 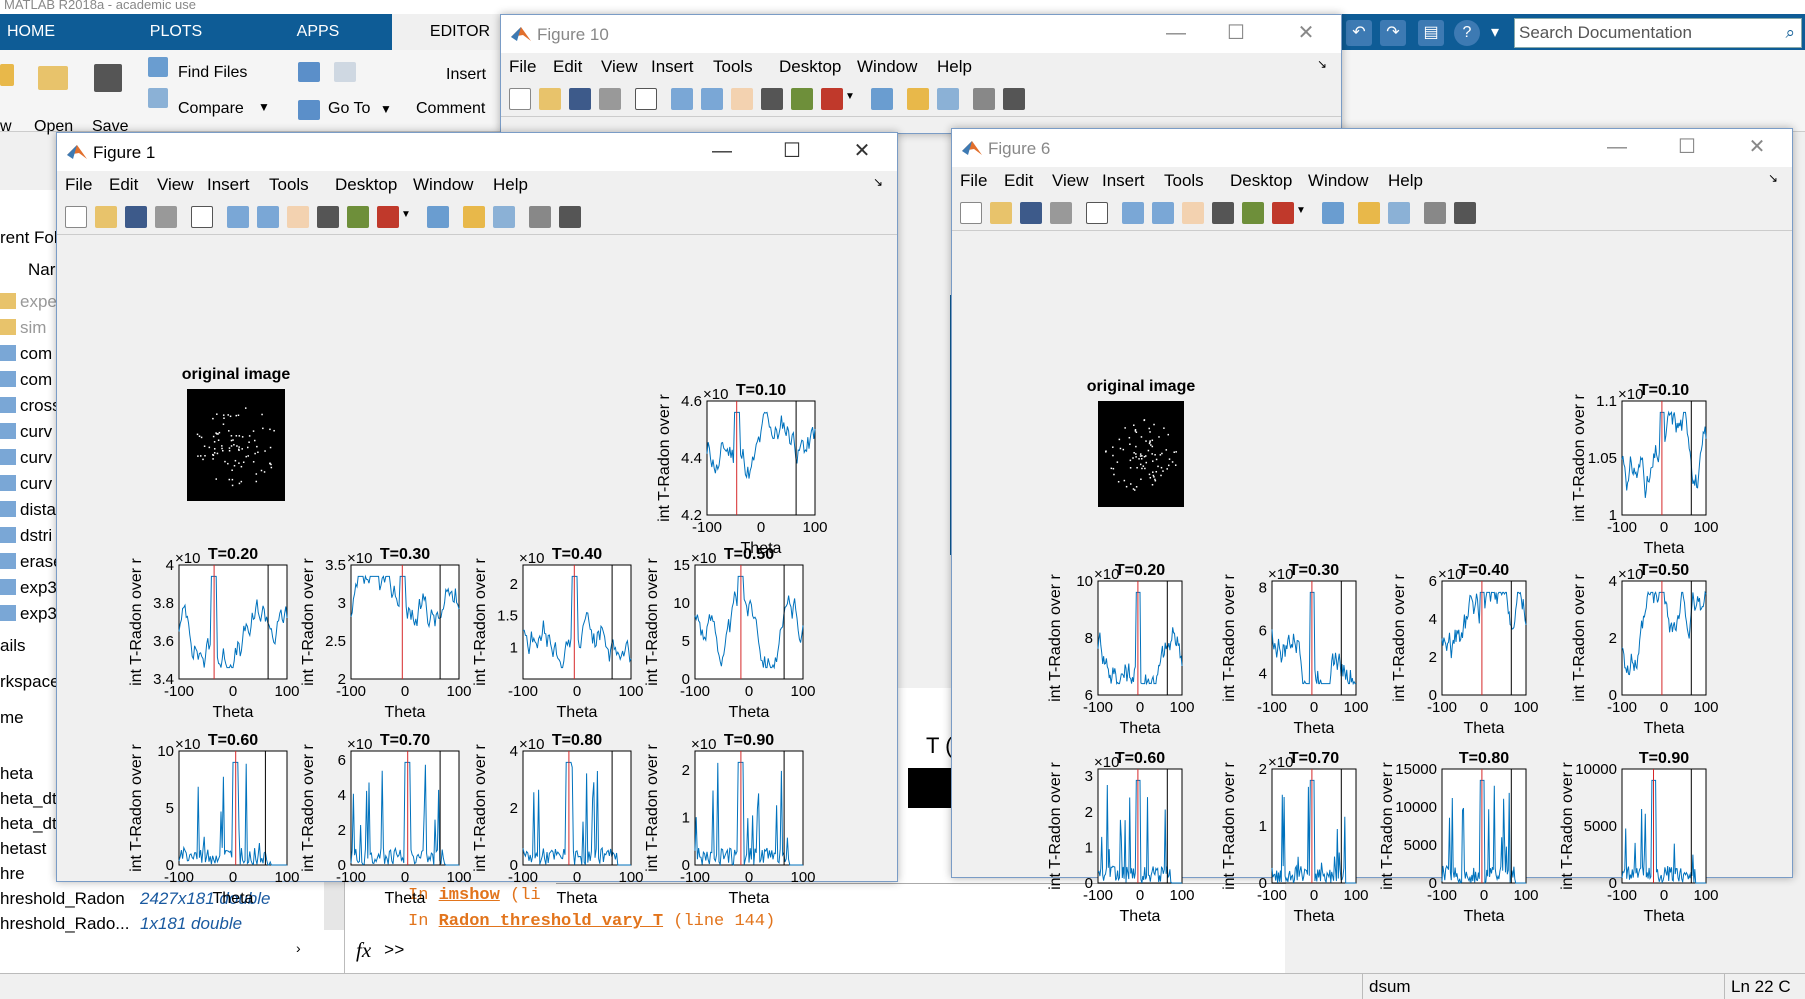 I want to click on scroll-right-icon: ›, so click(x=298, y=948).